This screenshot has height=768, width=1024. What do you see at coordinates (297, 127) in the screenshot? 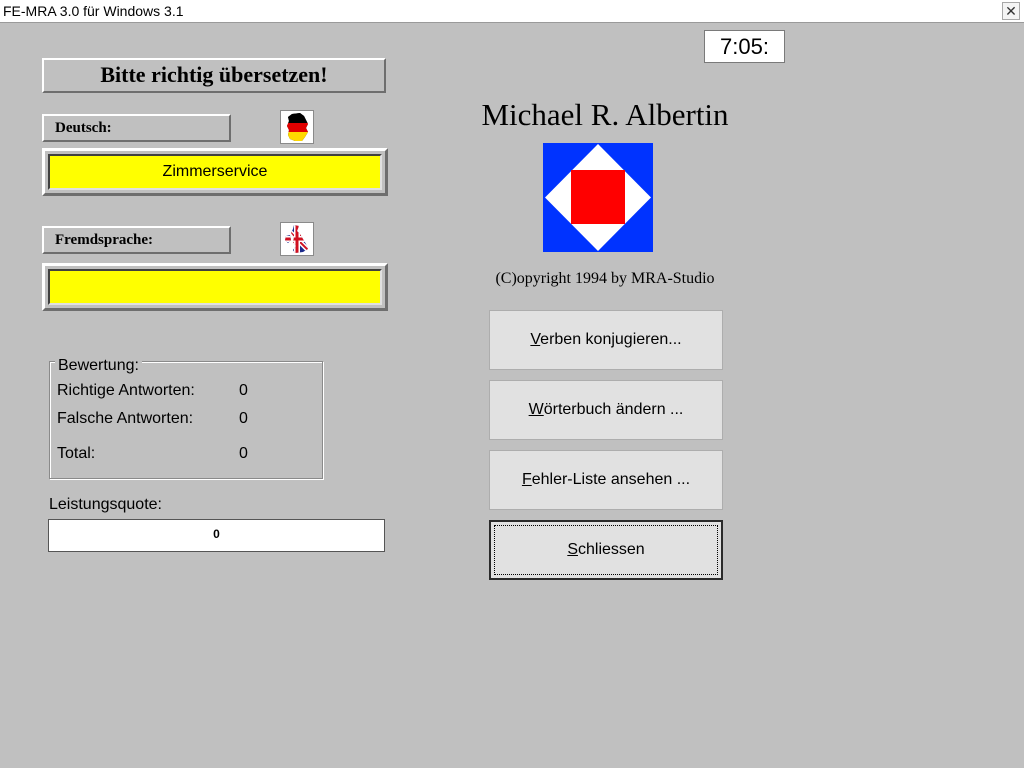
I see `german-flag-map-icon` at bounding box center [297, 127].